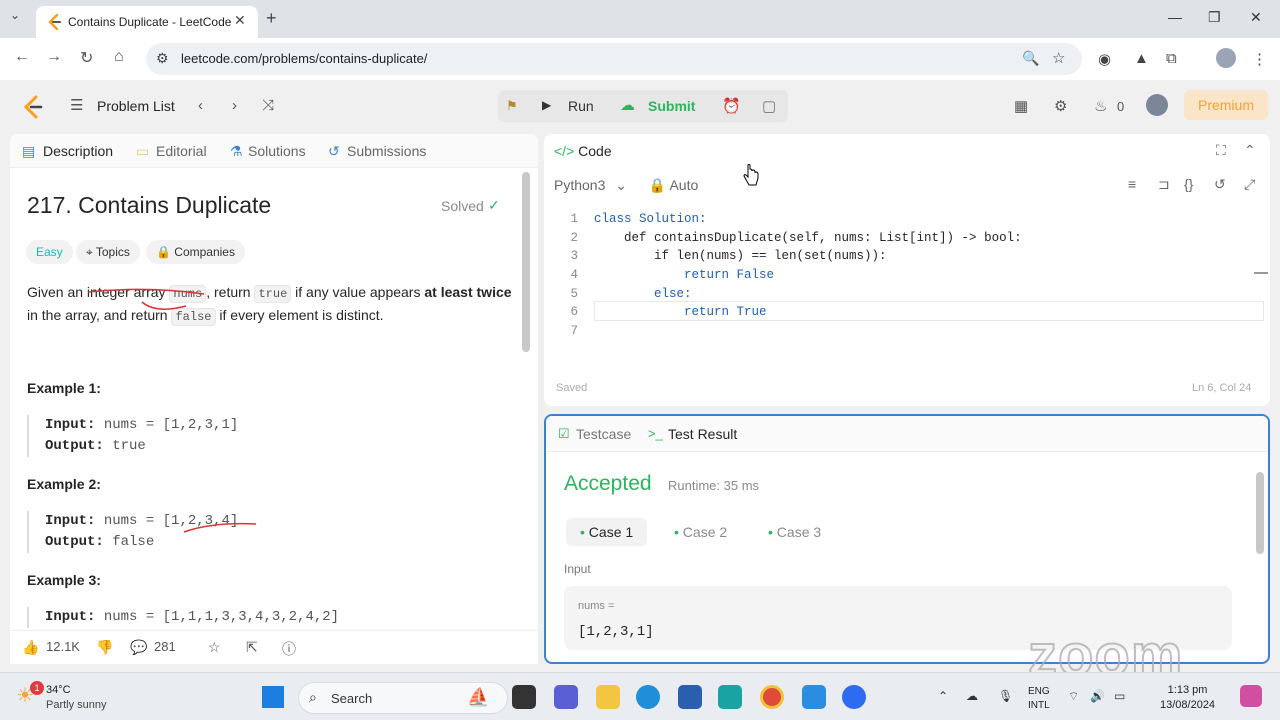 The height and width of the screenshot is (720, 1280). What do you see at coordinates (702, 434) in the screenshot?
I see `tab-test-result: Test Result` at bounding box center [702, 434].